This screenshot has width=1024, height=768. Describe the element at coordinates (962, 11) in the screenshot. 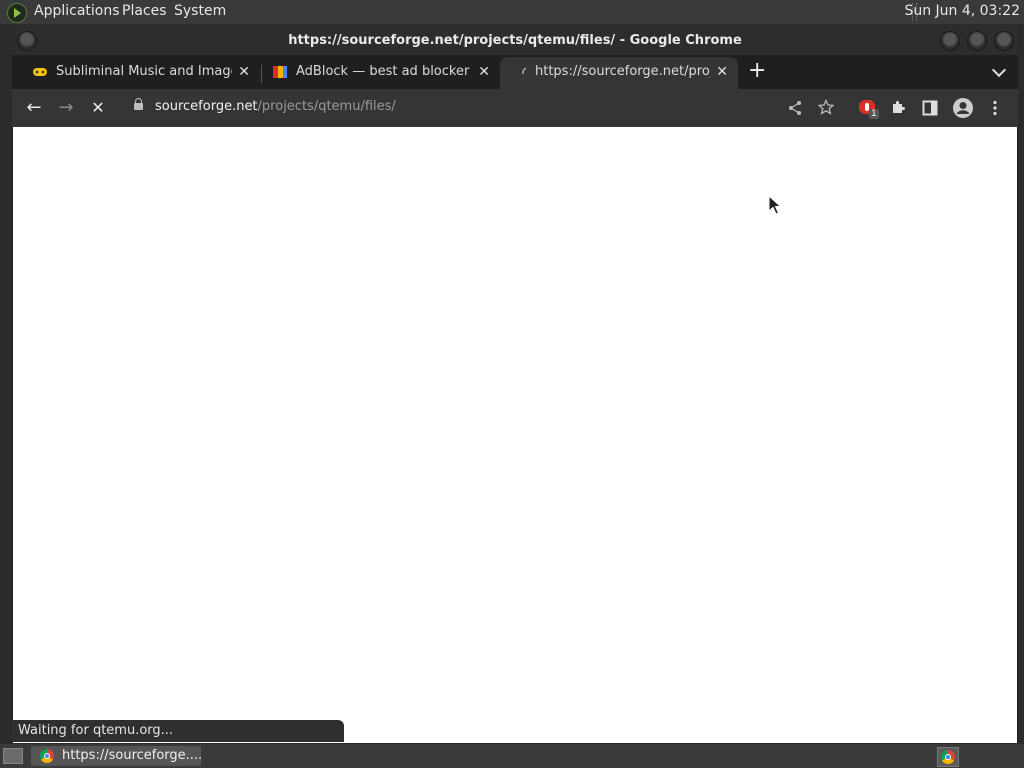

I see `clock: Sun Jun 4, 03:22` at that location.